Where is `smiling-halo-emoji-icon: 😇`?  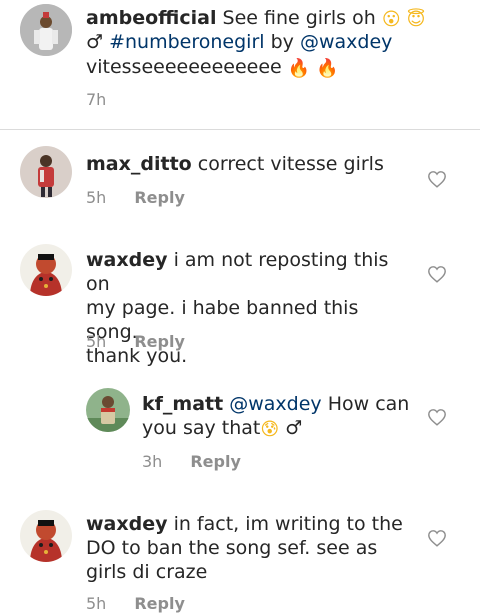 smiling-halo-emoji-icon: 😇 is located at coordinates (416, 19).